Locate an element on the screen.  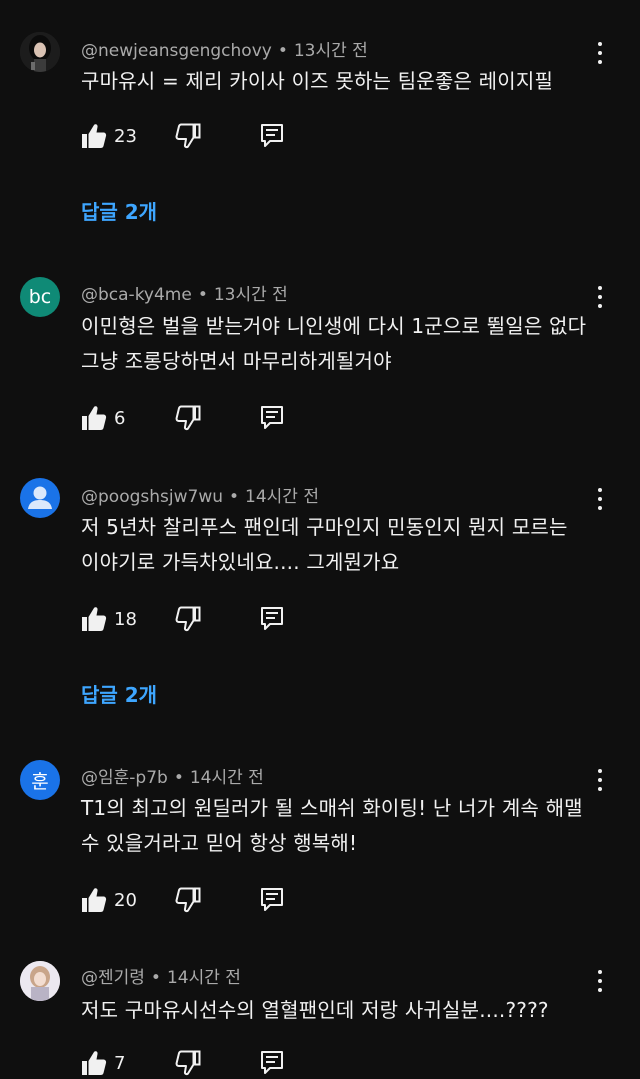
avatar: bc is located at coordinates (40, 297).